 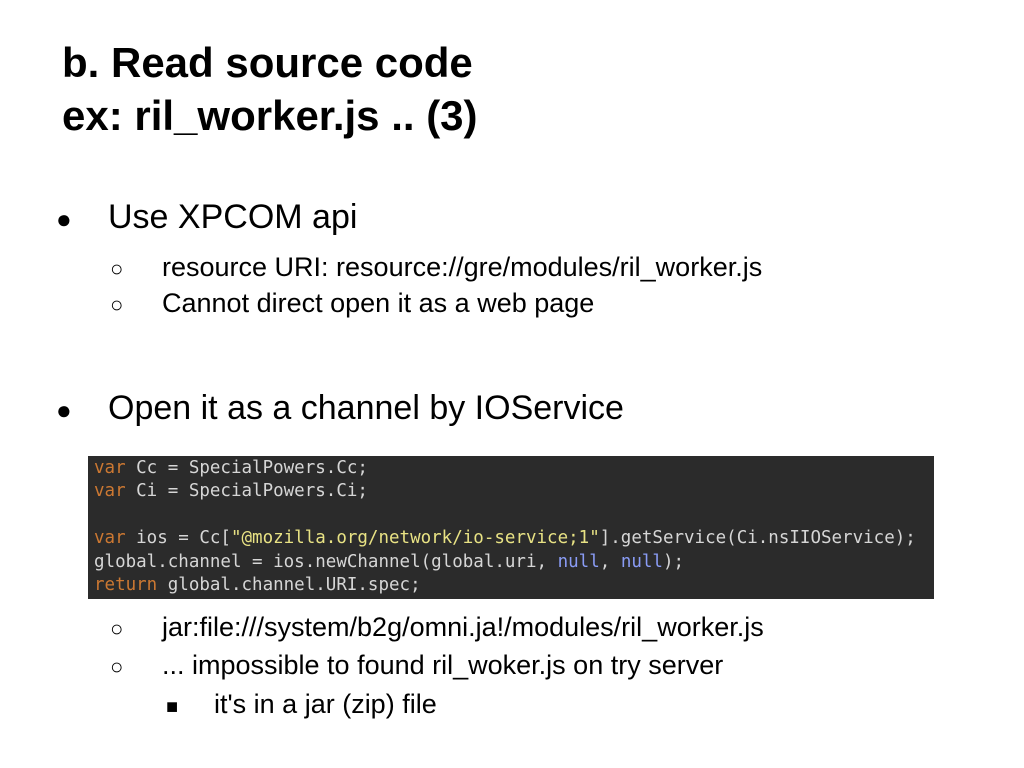 What do you see at coordinates (325, 704) in the screenshot?
I see `subsubbullet-text: it's in a jar (zip) file` at bounding box center [325, 704].